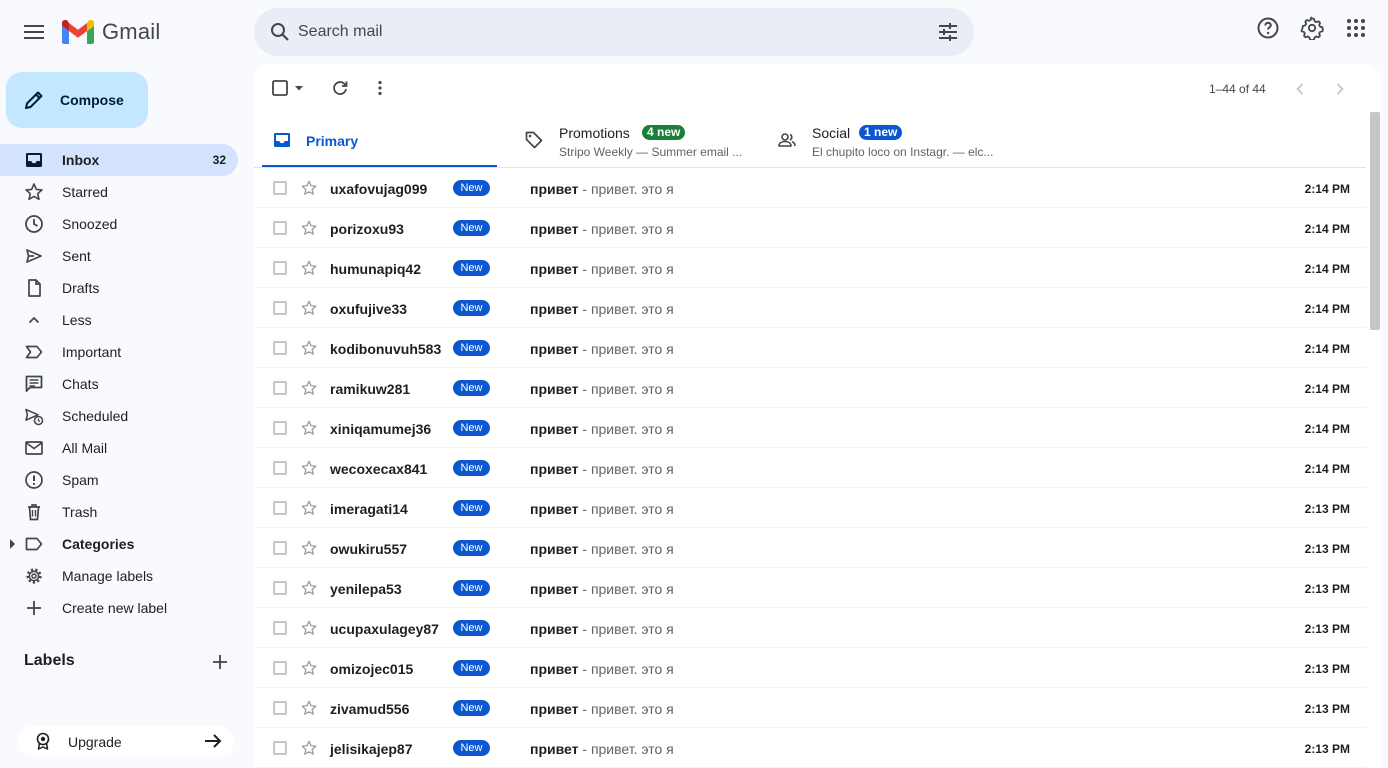 Image resolution: width=1388 pixels, height=768 pixels. I want to click on sidebar-item-trash: Trash, so click(119, 512).